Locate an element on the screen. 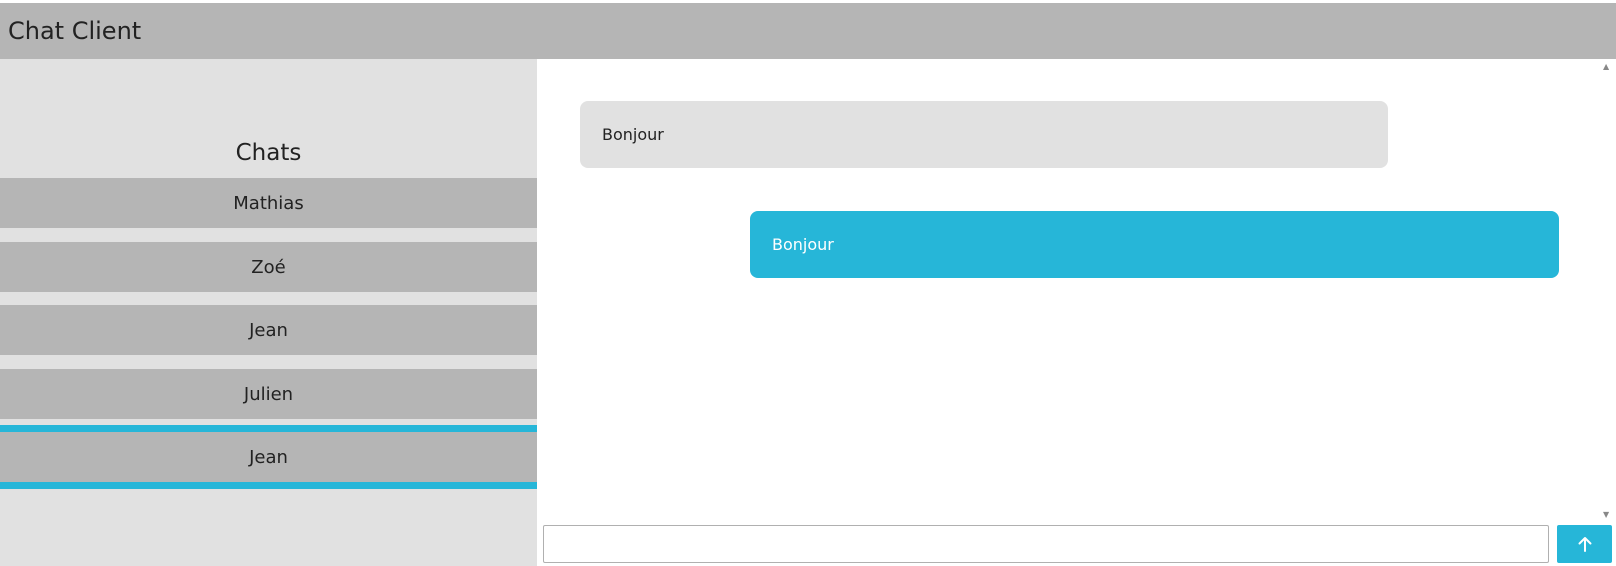 The image size is (1616, 566). chat-item-label: Zoé is located at coordinates (268, 267).